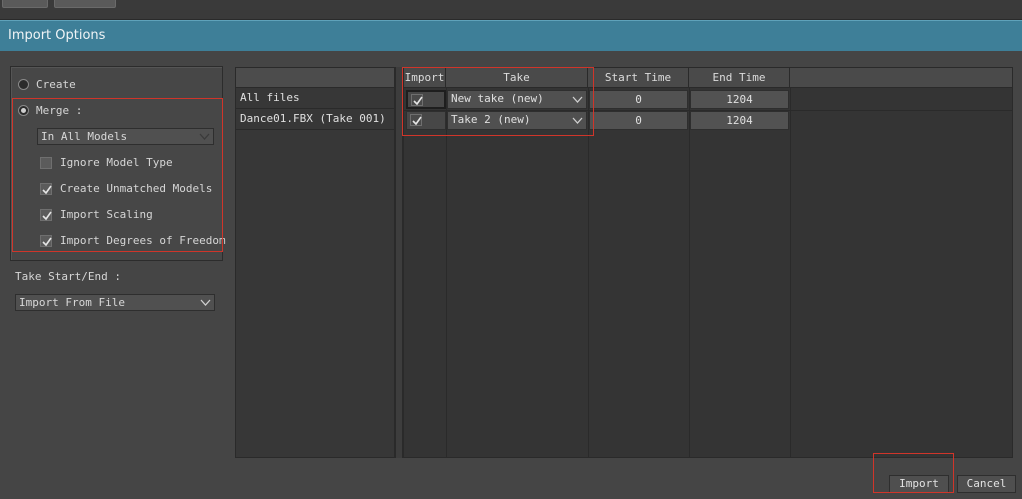 The height and width of the screenshot is (499, 1022). Describe the element at coordinates (511, 10) in the screenshot. I see `top-toolbar-strip` at that location.